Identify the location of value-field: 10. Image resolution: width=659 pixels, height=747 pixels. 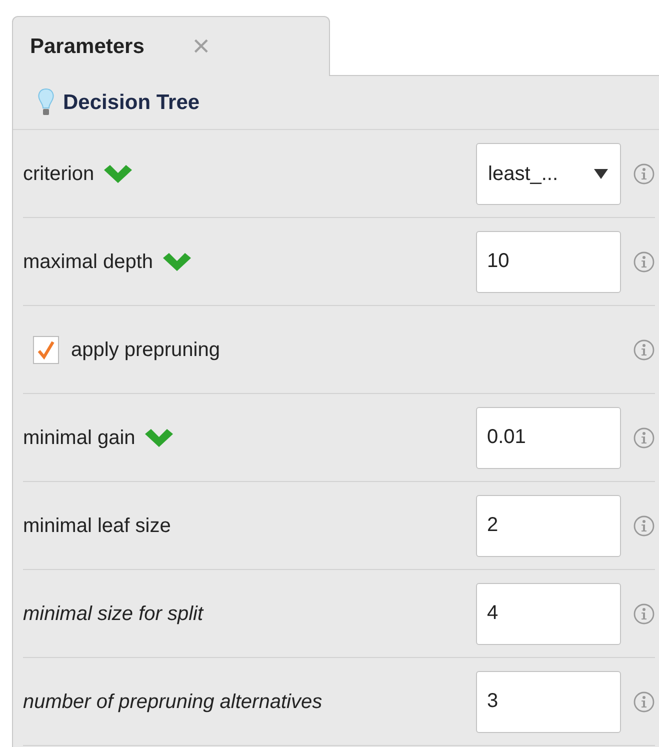
(548, 261).